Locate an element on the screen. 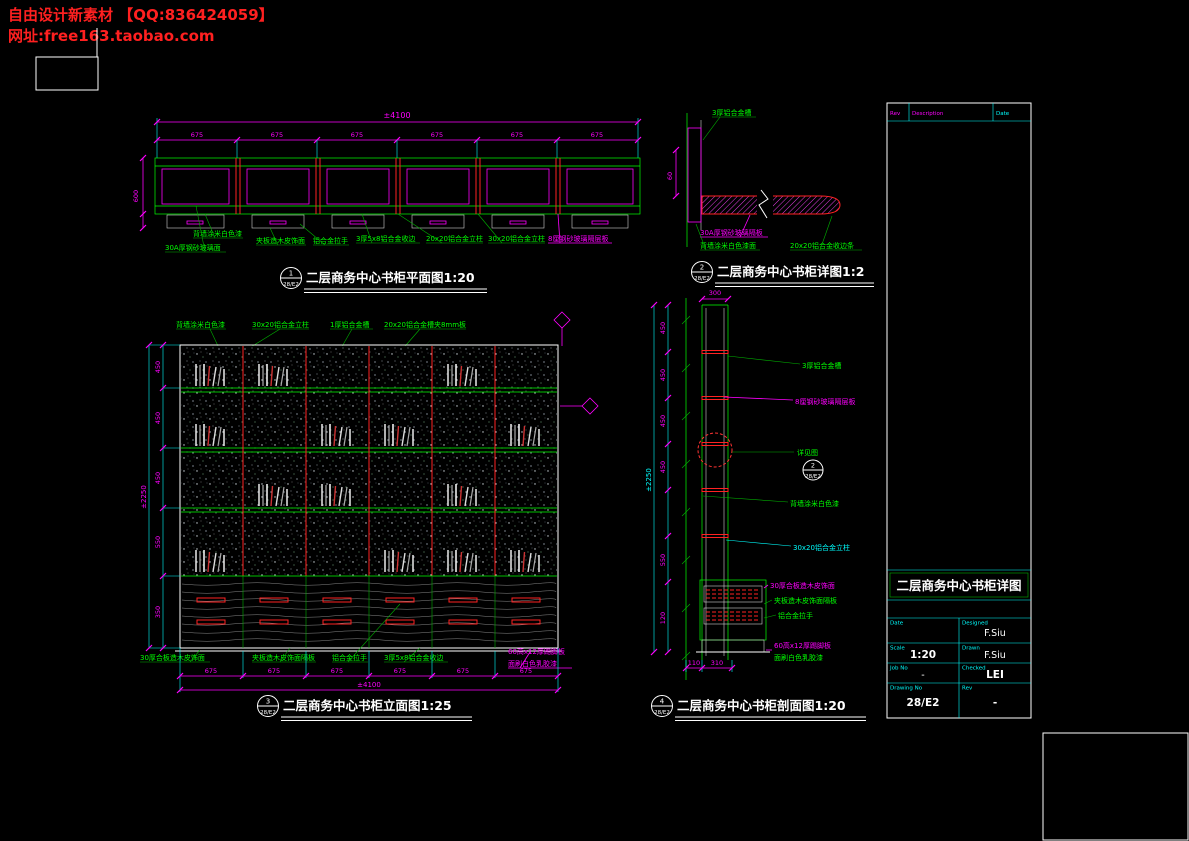  plan-label-plywood: 夹板造木皮饰面 is located at coordinates (280, 240).